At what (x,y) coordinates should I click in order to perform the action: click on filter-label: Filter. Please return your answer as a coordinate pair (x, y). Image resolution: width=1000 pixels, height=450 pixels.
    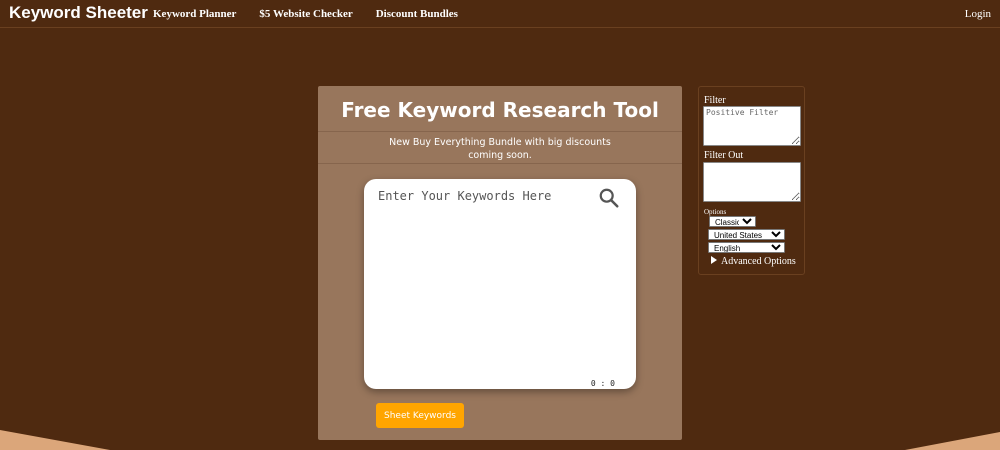
    Looking at the image, I should click on (715, 100).